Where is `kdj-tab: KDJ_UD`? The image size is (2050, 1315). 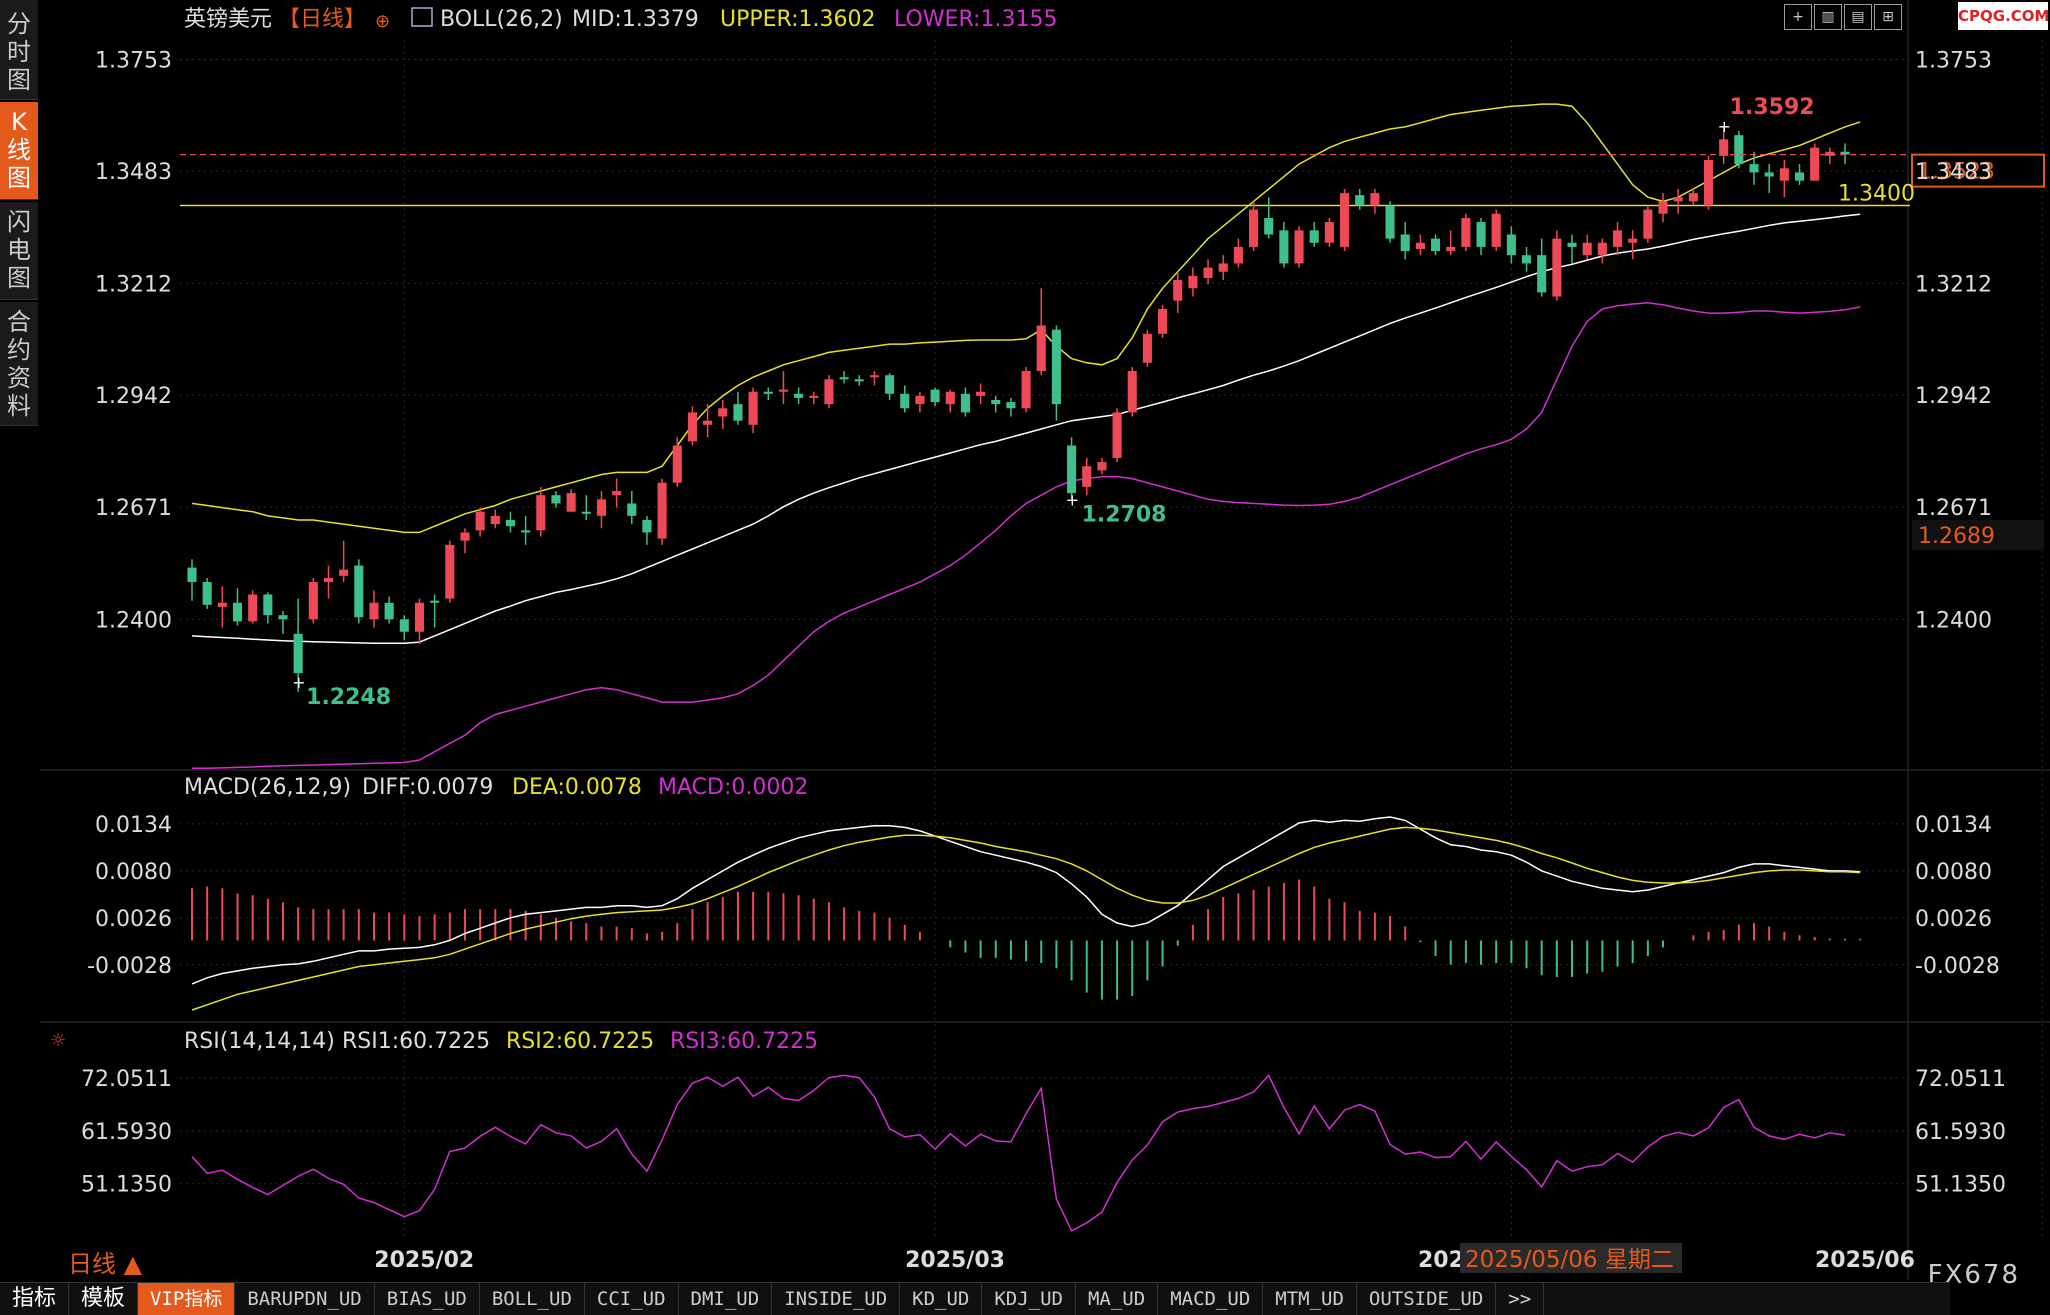
kdj-tab: KDJ_UD is located at coordinates (1029, 1299).